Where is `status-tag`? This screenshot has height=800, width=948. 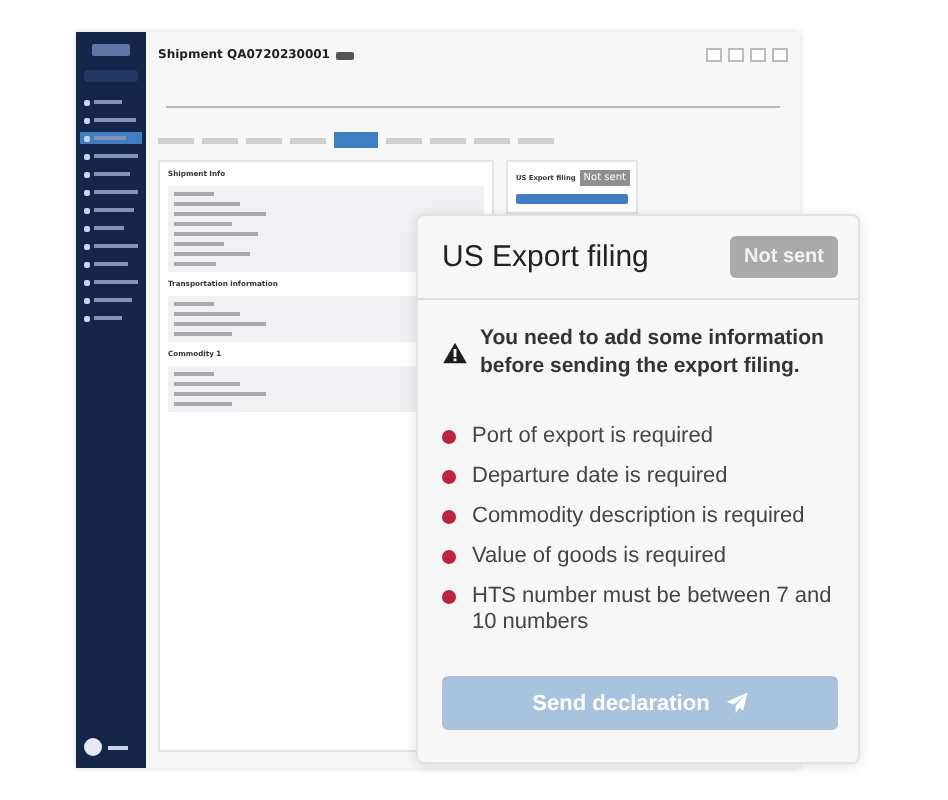 status-tag is located at coordinates (345, 55).